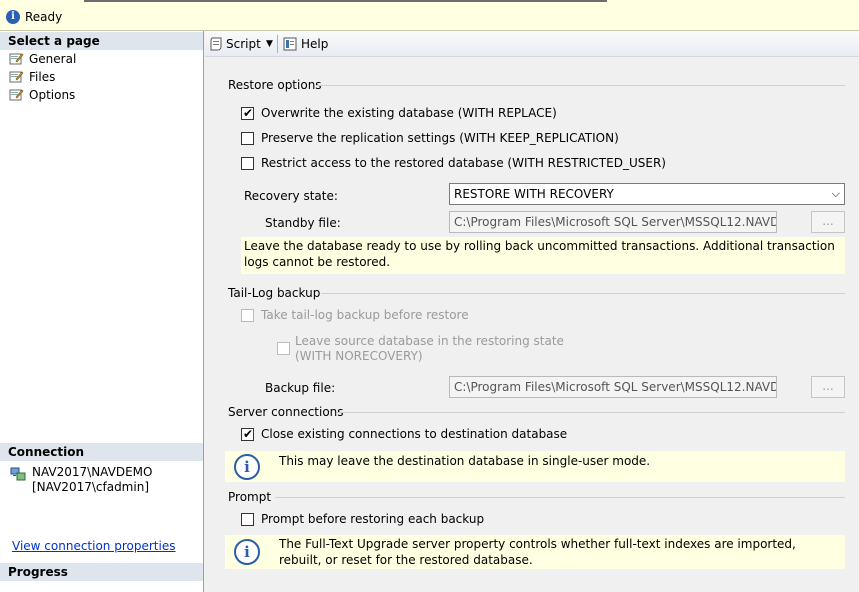 The image size is (859, 592). Describe the element at coordinates (534, 194) in the screenshot. I see `recovery-state-value: RESTORE WITH RECOVERY` at that location.